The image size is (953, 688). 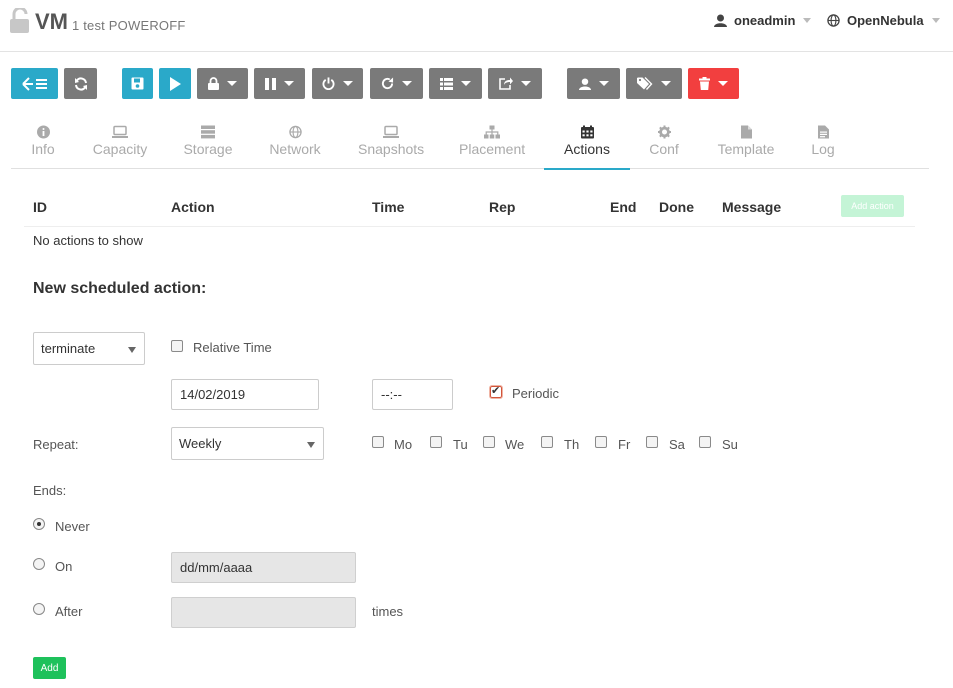 I want to click on tab-template: Template, so click(x=746, y=145).